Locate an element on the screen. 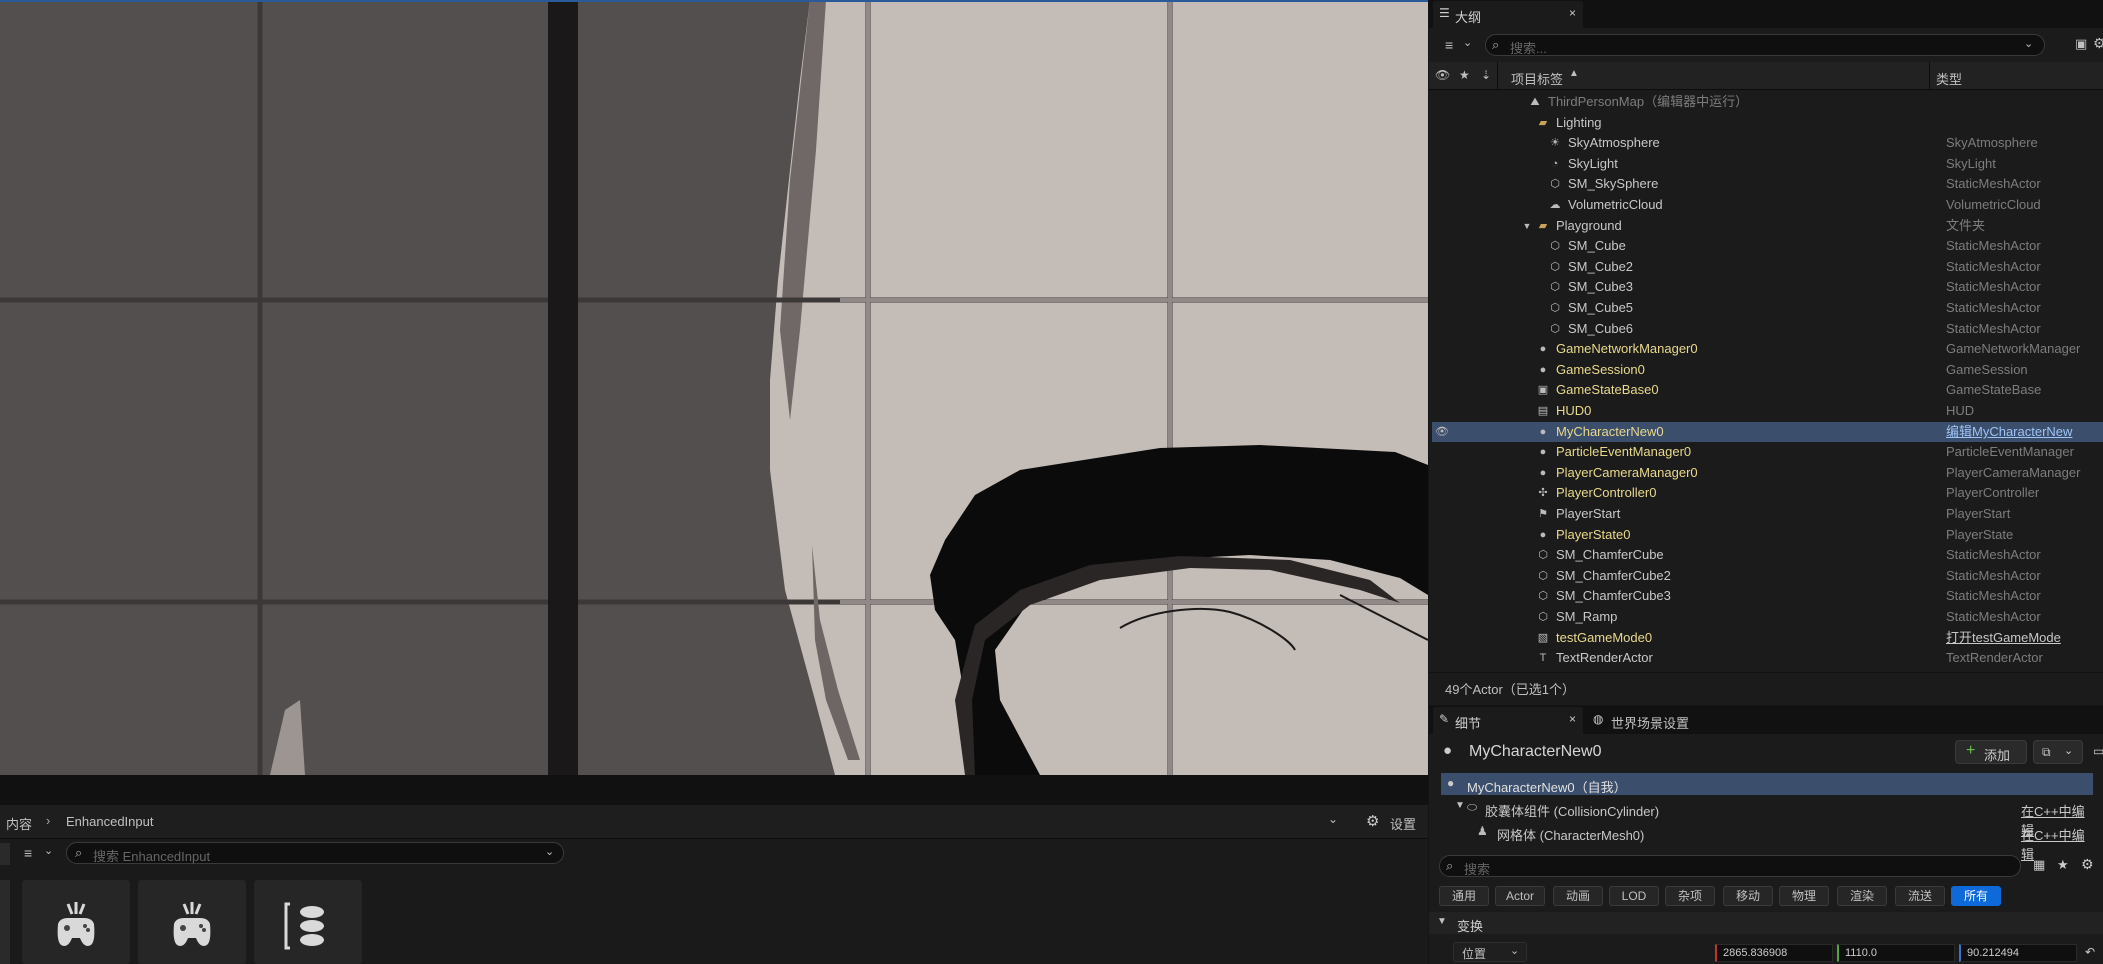 The width and height of the screenshot is (2103, 964). outliner-row: ▣ GameStateBase0 GameStateBase is located at coordinates (1767, 390).